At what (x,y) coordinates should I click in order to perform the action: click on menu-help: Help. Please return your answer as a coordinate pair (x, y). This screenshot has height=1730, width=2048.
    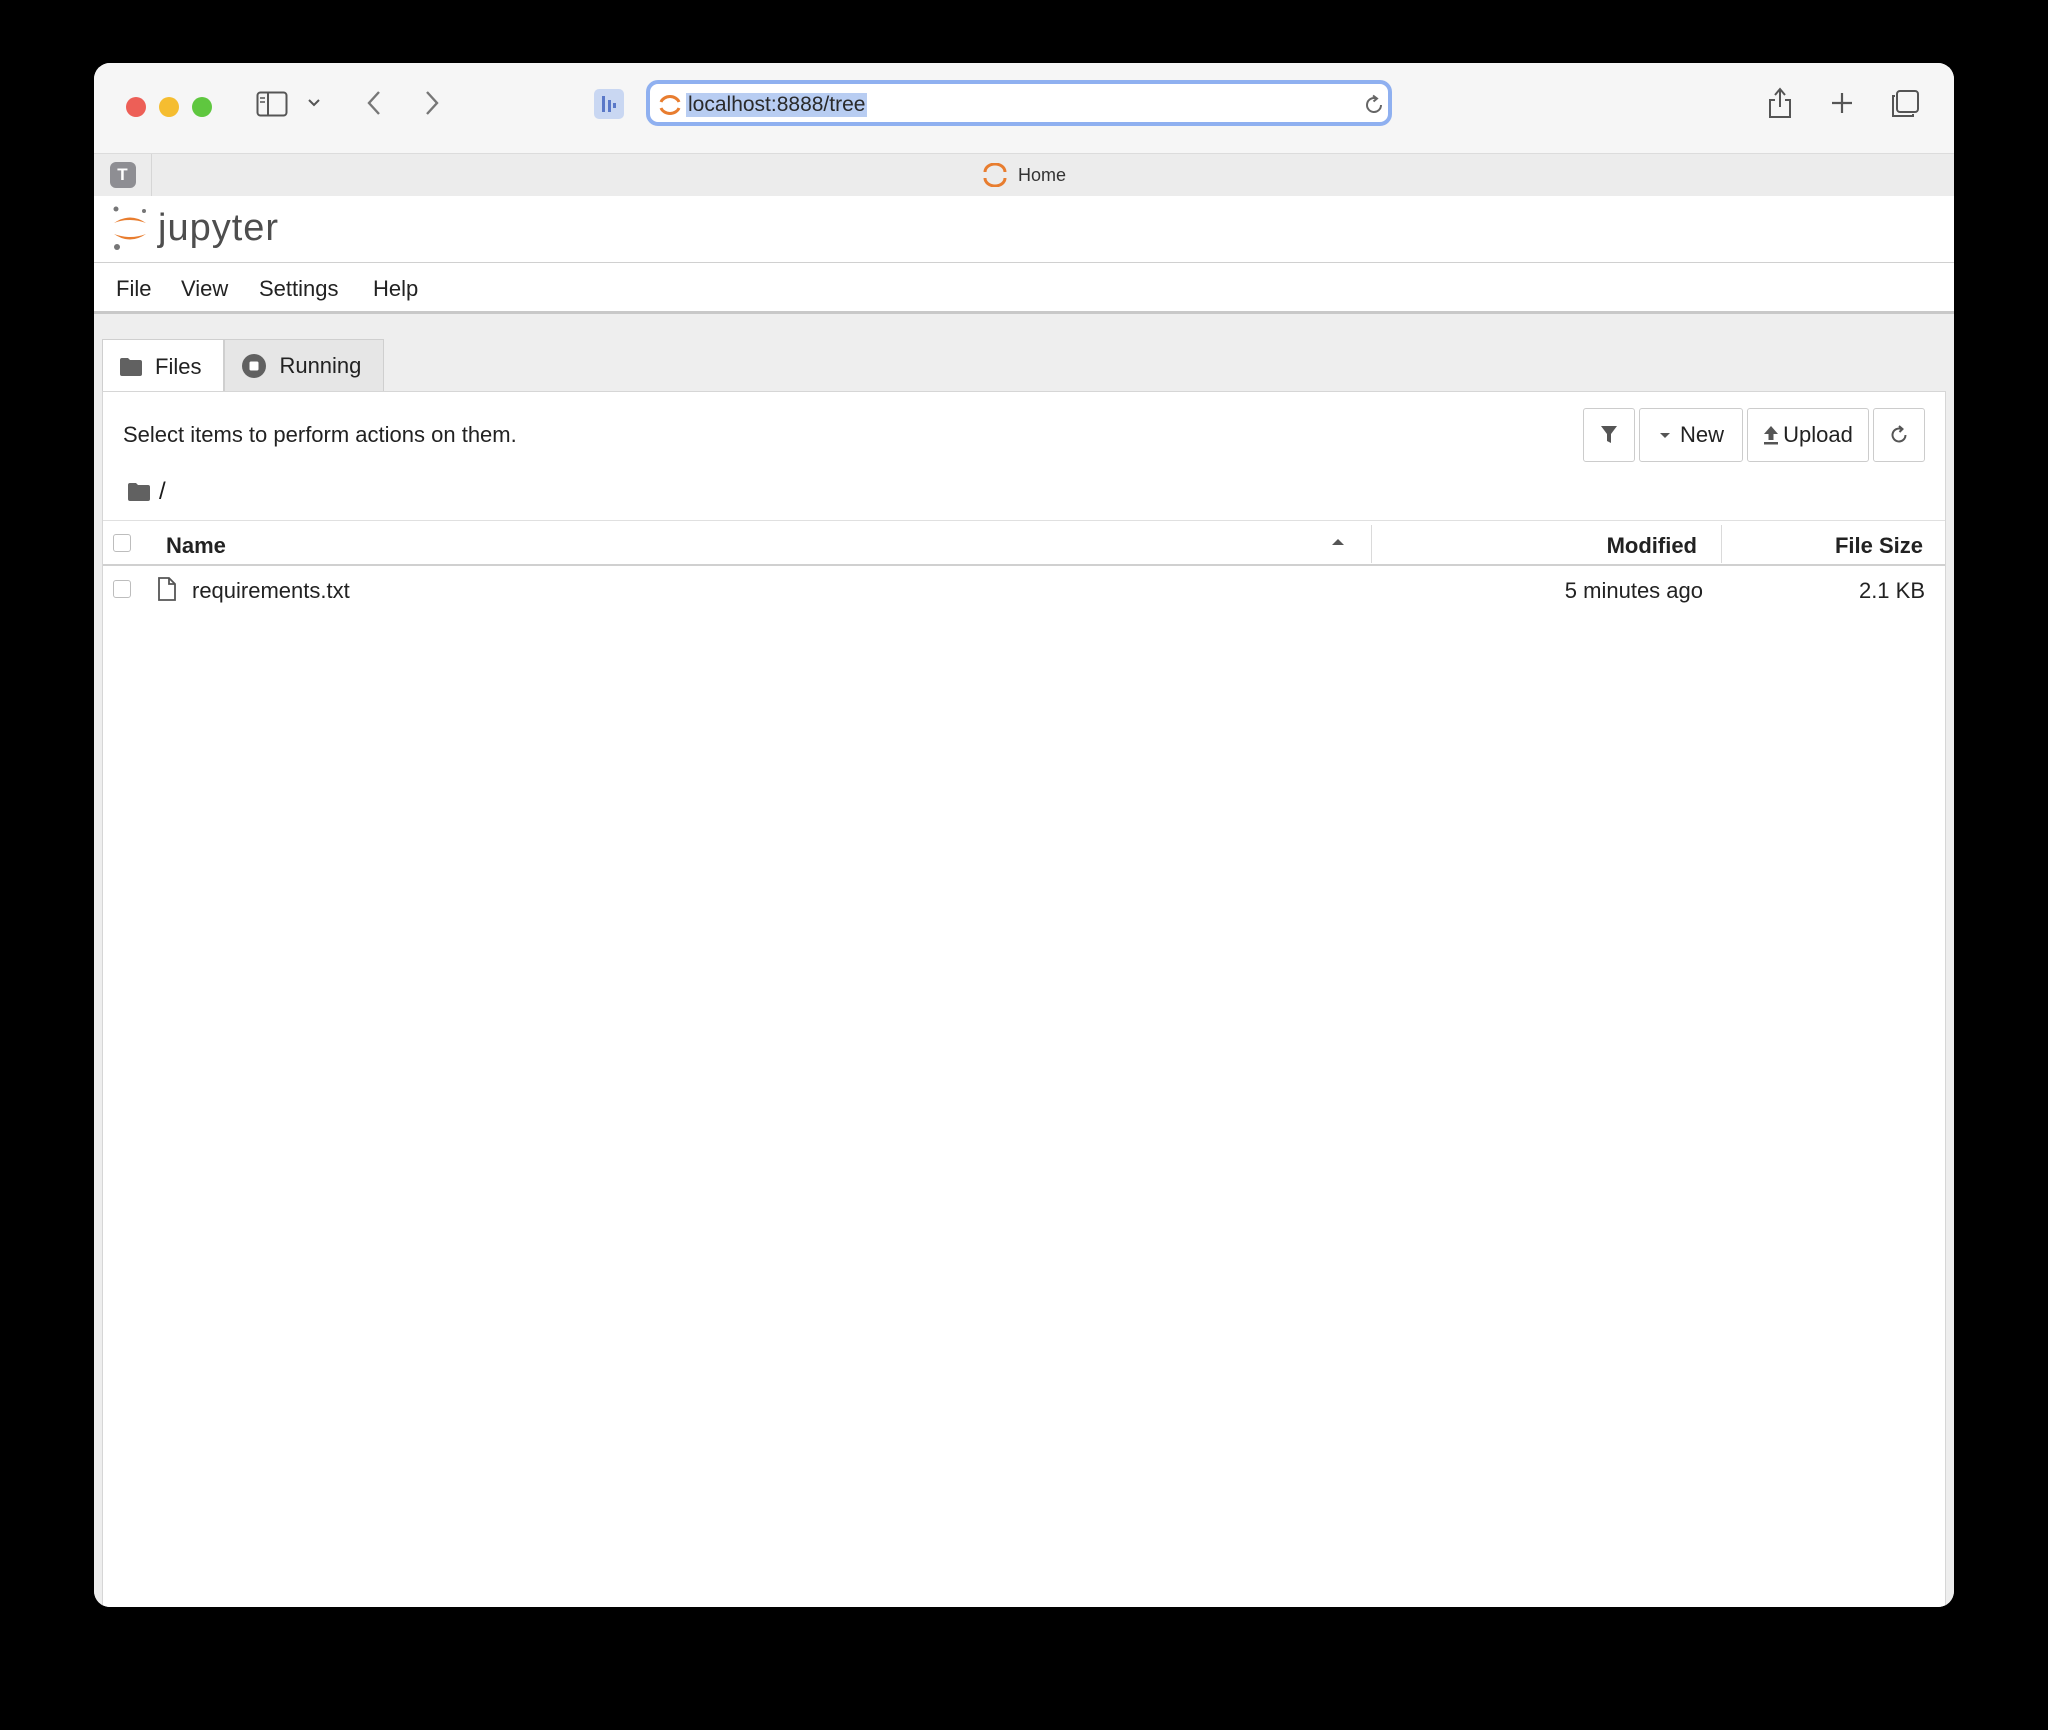
    Looking at the image, I should click on (395, 289).